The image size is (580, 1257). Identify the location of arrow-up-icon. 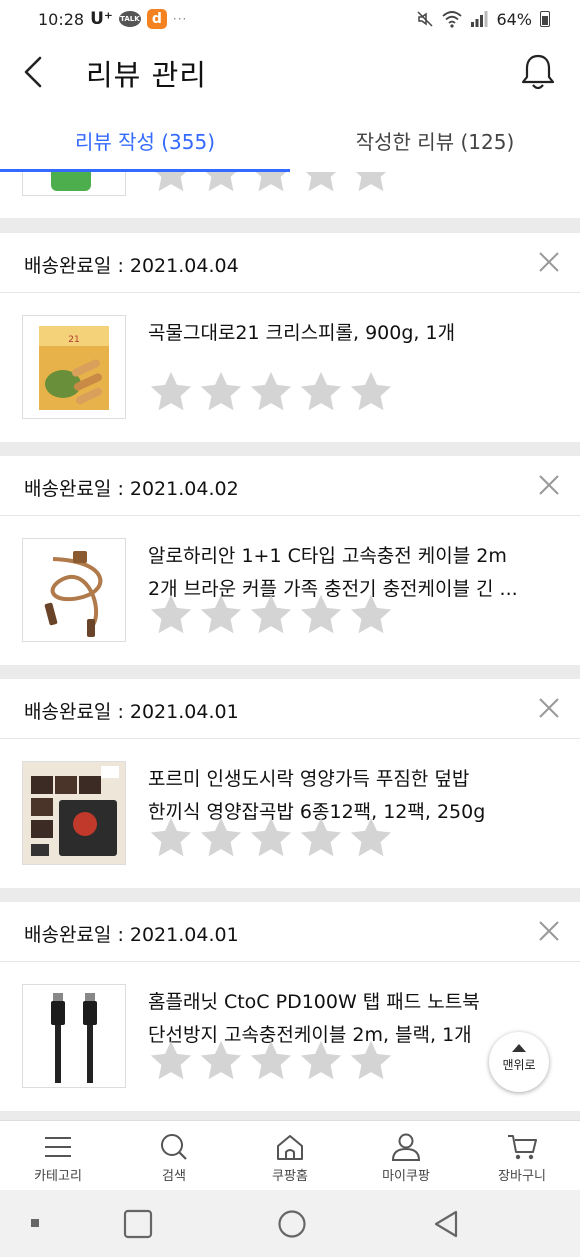
(519, 1048).